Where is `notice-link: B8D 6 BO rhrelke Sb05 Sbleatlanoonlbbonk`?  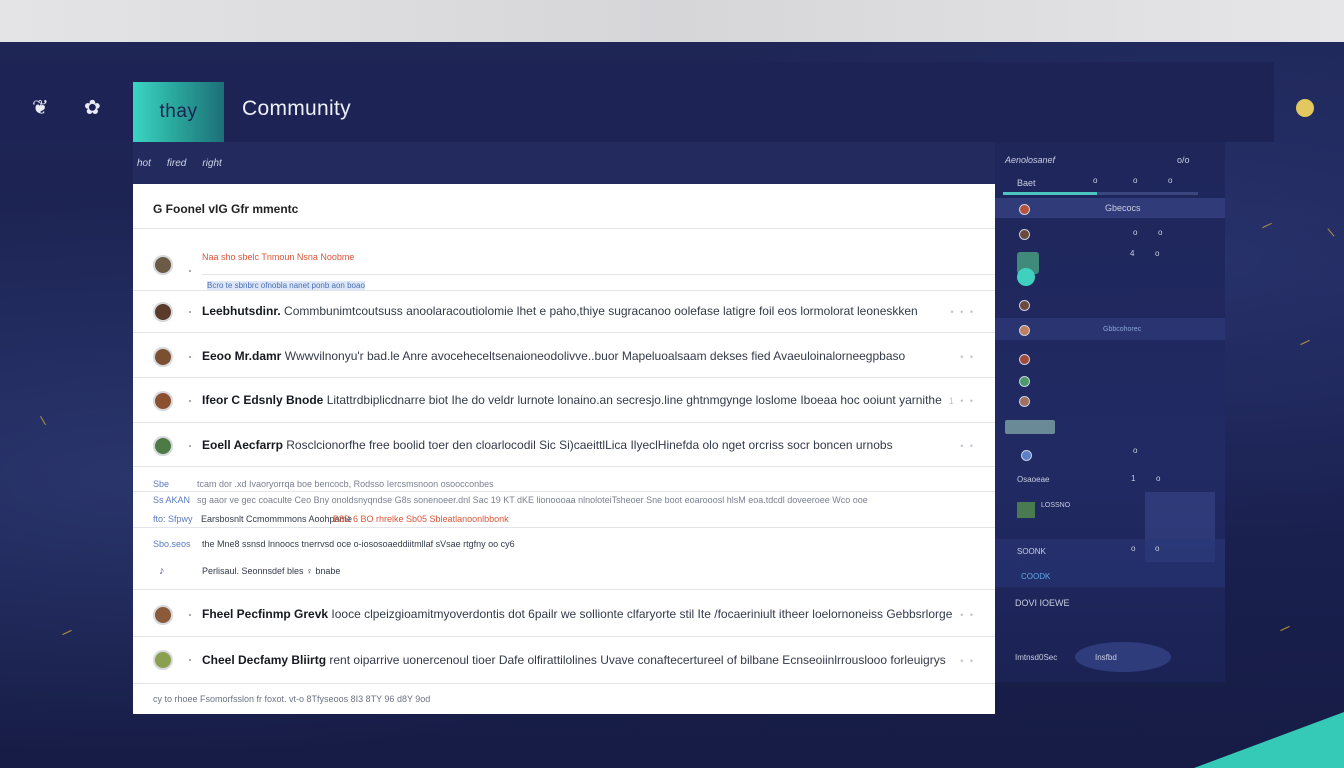
notice-link: B8D 6 BO rhrelke Sb05 Sbleatlanoonlbbonk is located at coordinates (421, 519).